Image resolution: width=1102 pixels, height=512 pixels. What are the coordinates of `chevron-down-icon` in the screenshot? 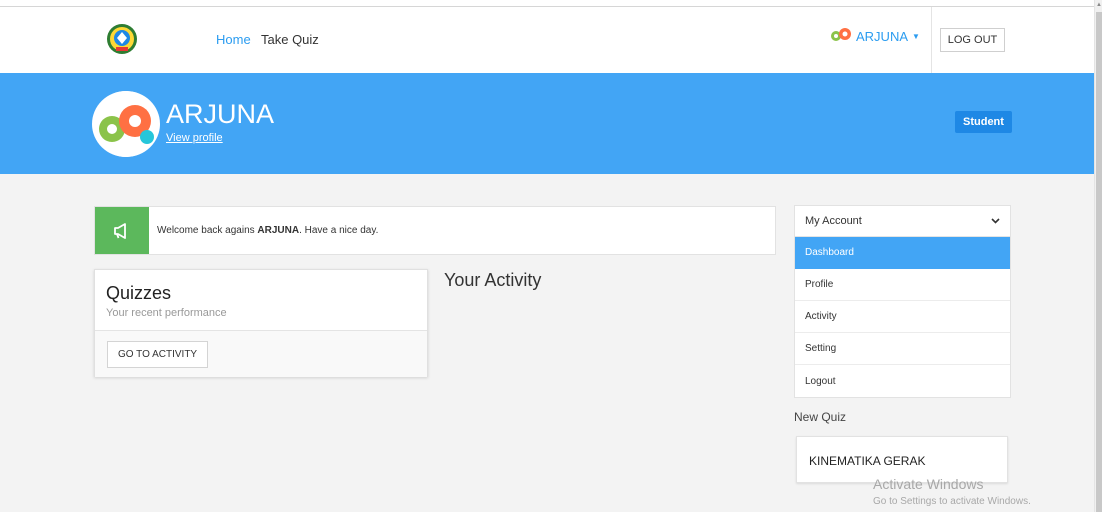 It's located at (995, 221).